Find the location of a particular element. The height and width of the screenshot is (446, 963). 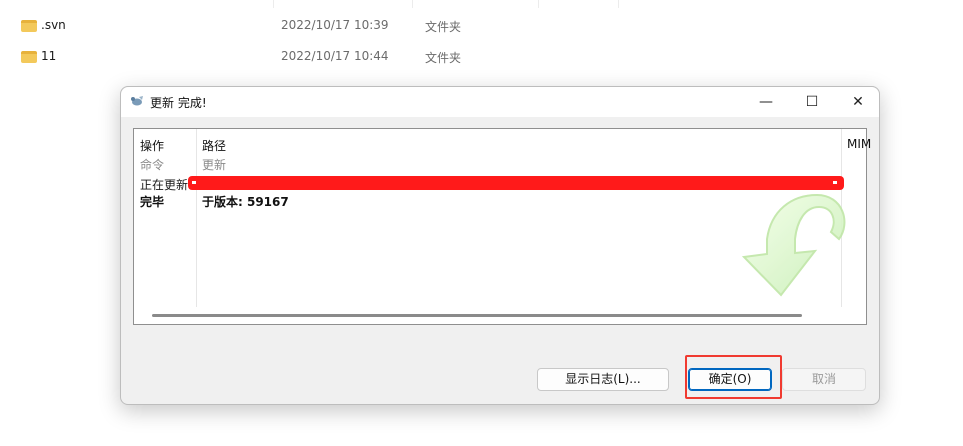

file-row: .svn 2022/10/17 10:39 文件夹 is located at coordinates (481, 26).